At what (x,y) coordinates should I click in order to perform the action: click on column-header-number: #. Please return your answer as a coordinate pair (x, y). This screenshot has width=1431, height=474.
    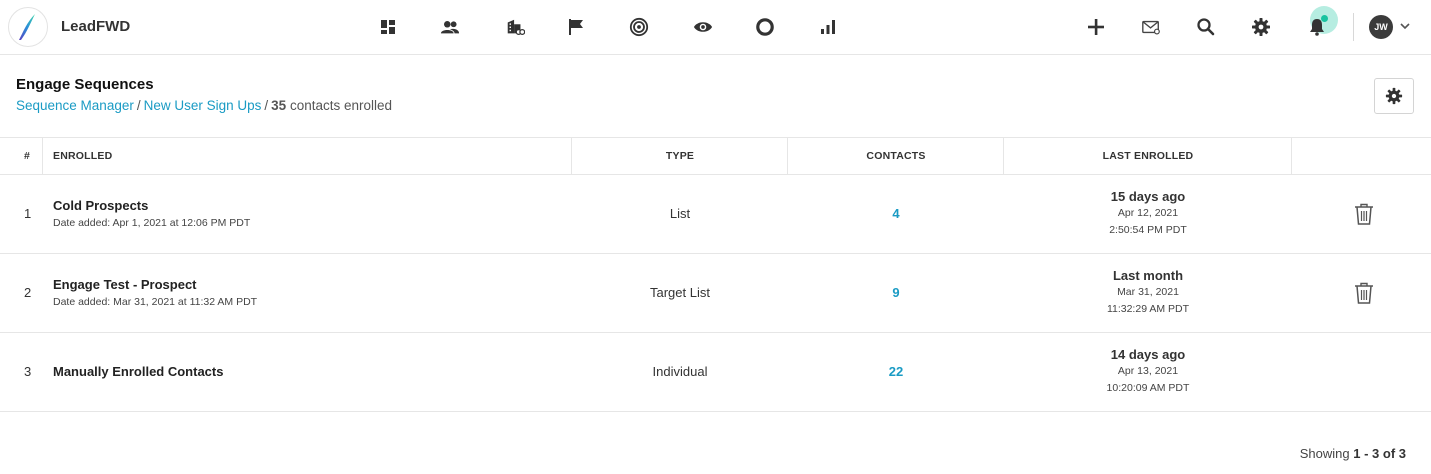
    Looking at the image, I should click on (27, 156).